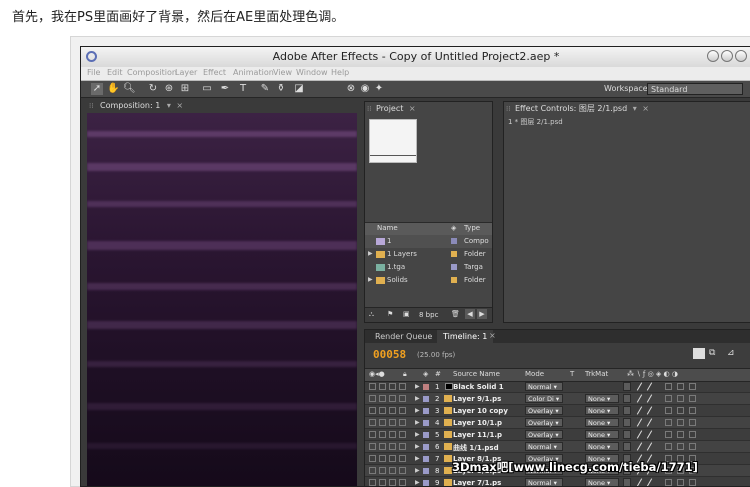 The image size is (750, 487). Describe the element at coordinates (351, 89) in the screenshot. I see `axis-mode-icon: ⊗` at that location.